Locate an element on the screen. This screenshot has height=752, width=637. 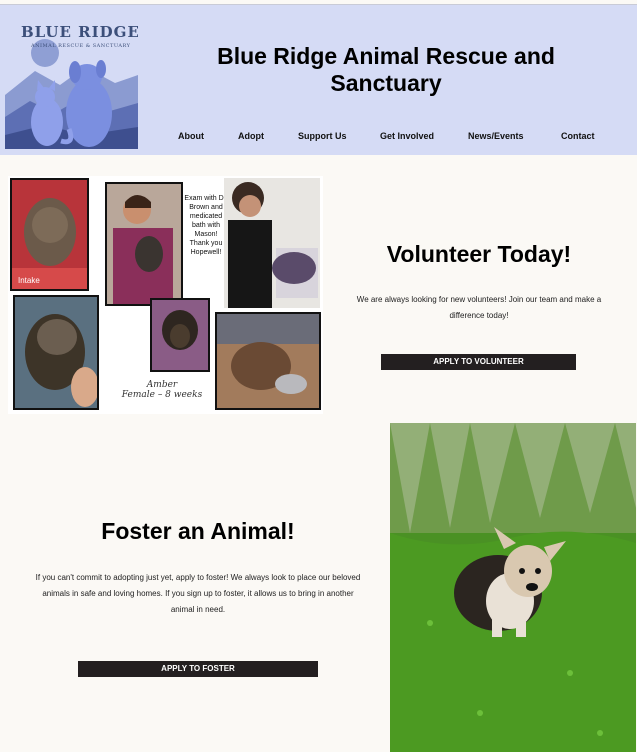
amber-caption: Amber Female – 8 weeks is located at coordinates (162, 390).